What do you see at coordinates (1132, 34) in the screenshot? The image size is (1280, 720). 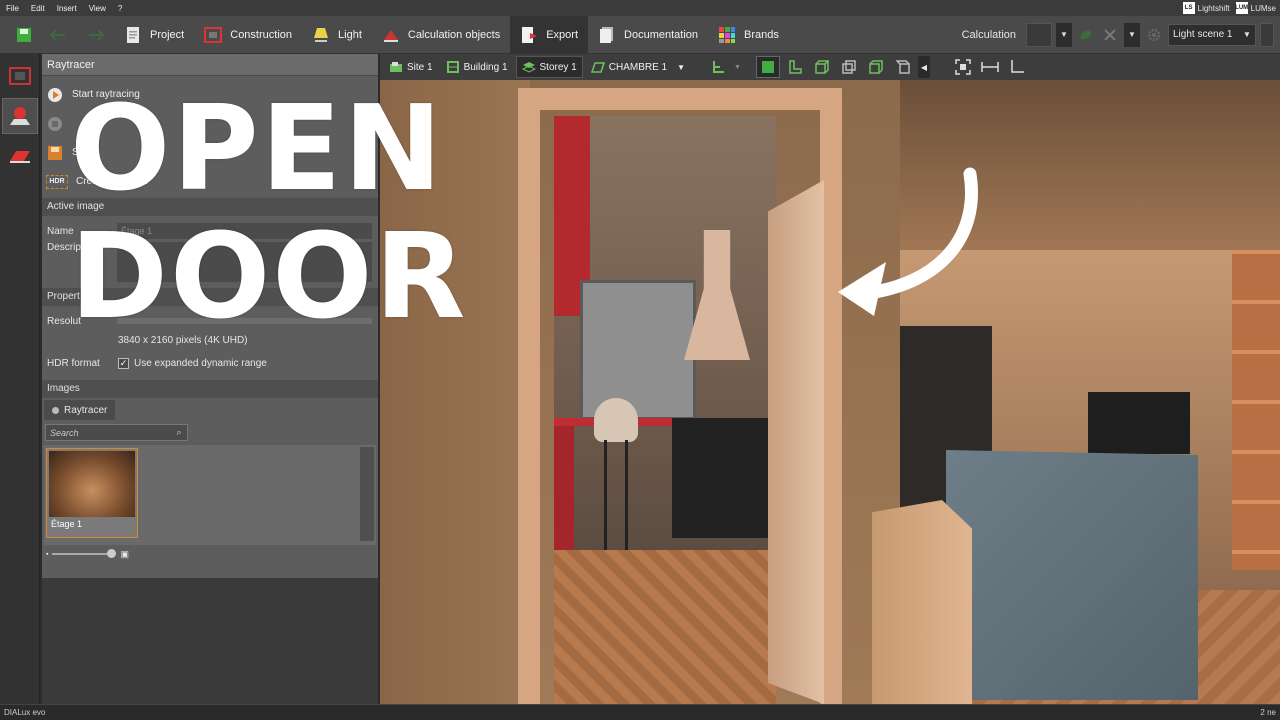 I see `cancel-dropdown: ▼` at bounding box center [1132, 34].